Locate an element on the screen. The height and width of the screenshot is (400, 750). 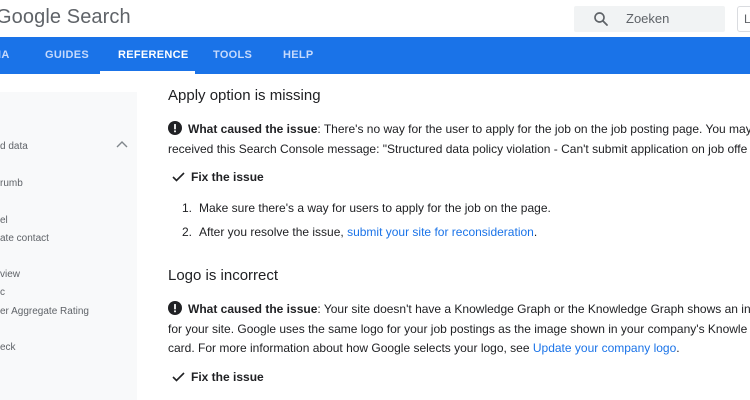
section-title-logo-incorrect: Logo is incorrect is located at coordinates (223, 275).